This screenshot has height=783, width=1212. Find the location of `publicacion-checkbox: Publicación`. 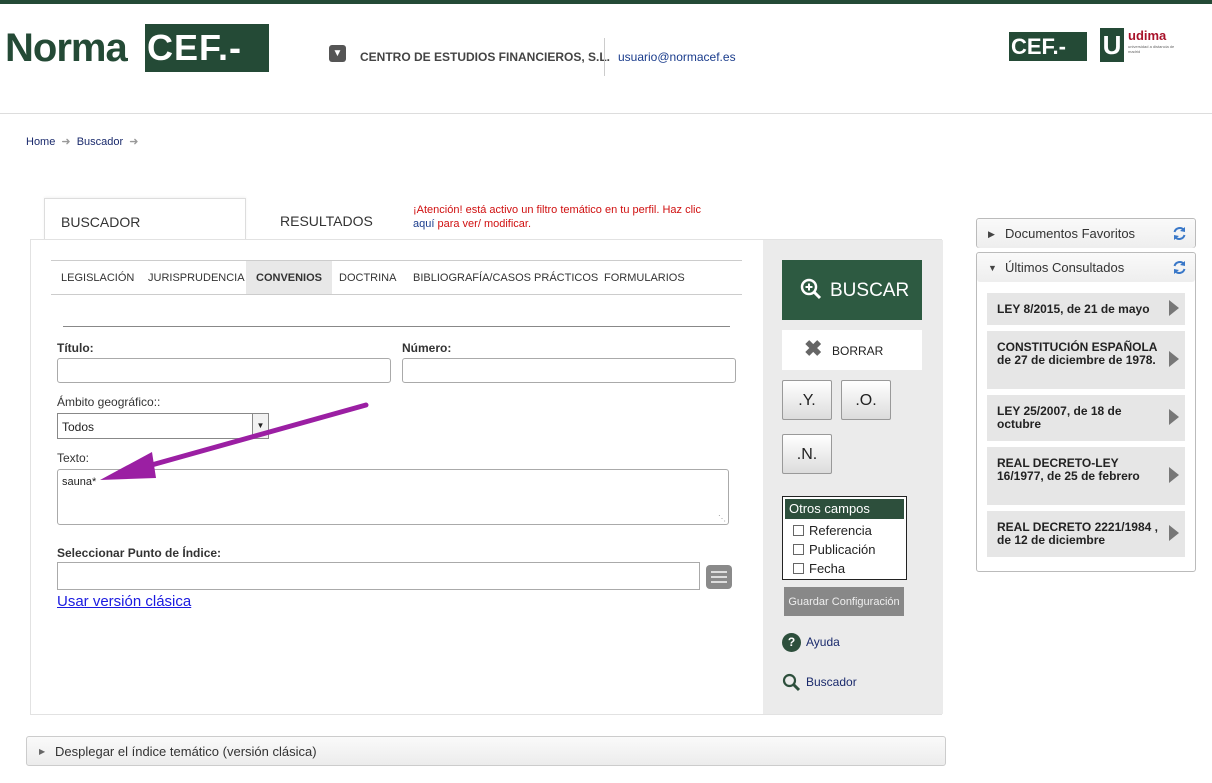

publicacion-checkbox: Publicación is located at coordinates (844, 549).